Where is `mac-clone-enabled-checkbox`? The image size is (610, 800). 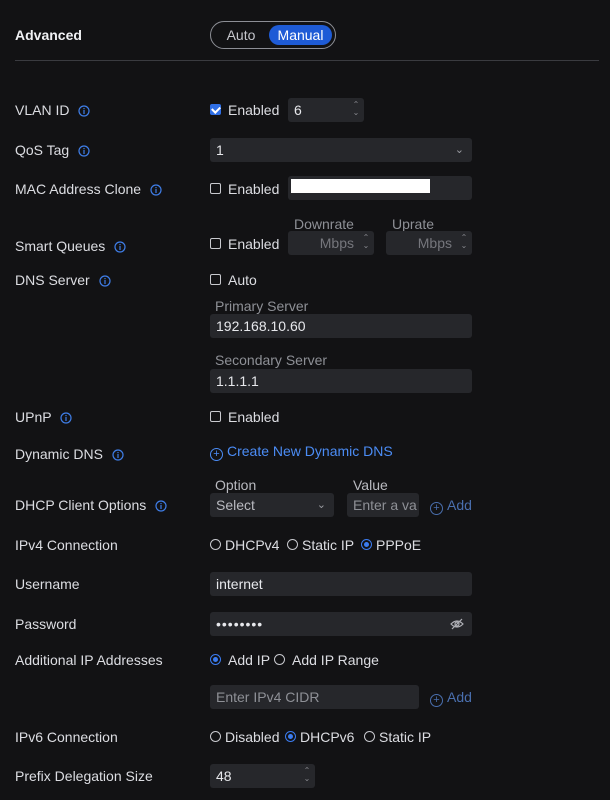
mac-clone-enabled-checkbox is located at coordinates (215, 188).